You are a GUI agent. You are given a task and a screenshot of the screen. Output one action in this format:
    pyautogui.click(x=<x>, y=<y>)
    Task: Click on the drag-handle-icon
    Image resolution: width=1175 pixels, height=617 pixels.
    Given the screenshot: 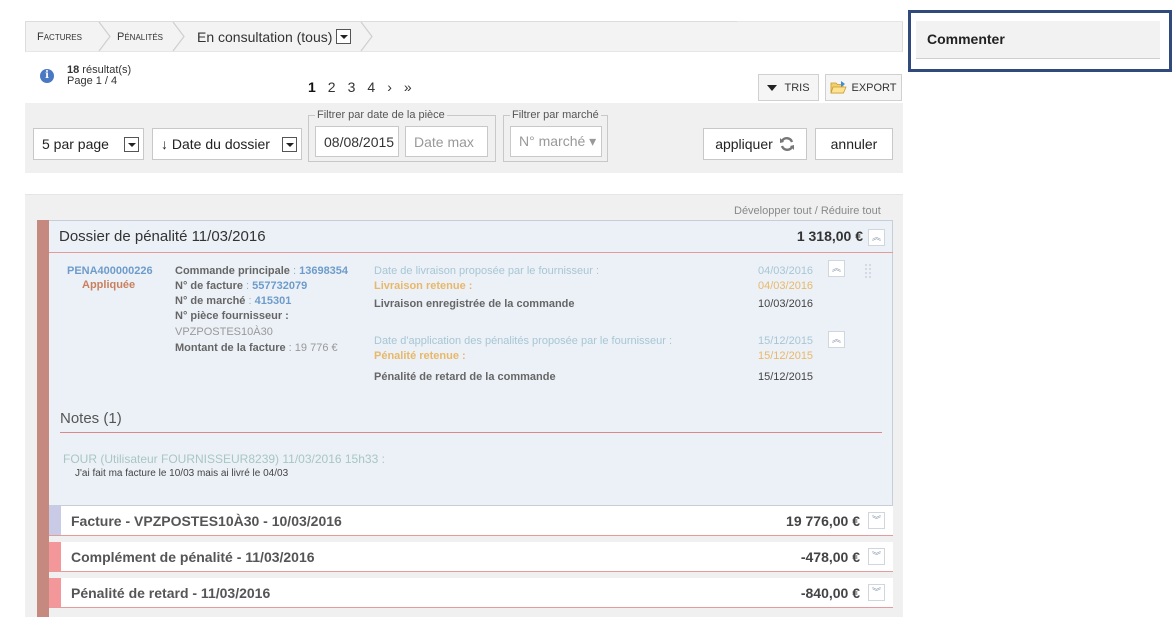 What is the action you would take?
    pyautogui.click(x=868, y=272)
    